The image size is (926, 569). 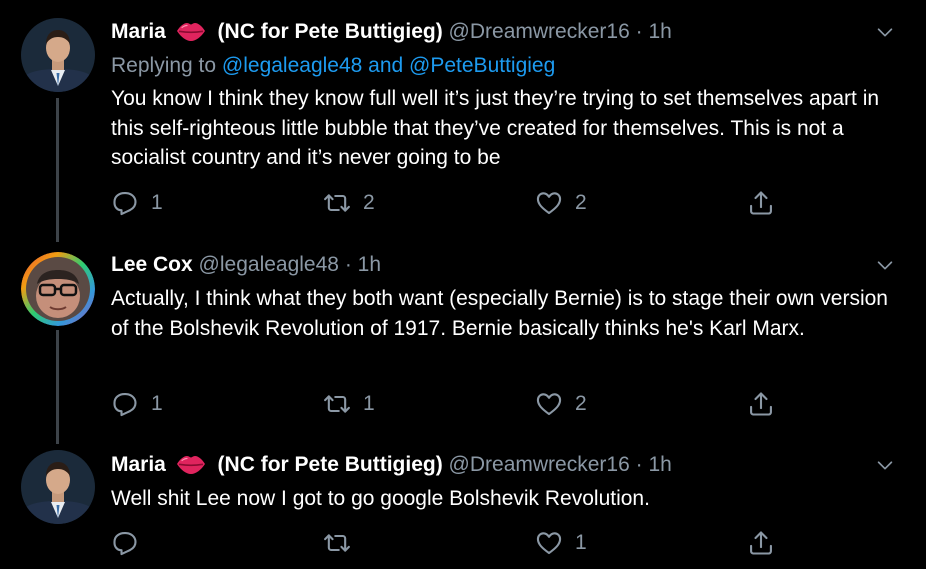 What do you see at coordinates (451, 404) in the screenshot?
I see `action-bar: 1 1 2` at bounding box center [451, 404].